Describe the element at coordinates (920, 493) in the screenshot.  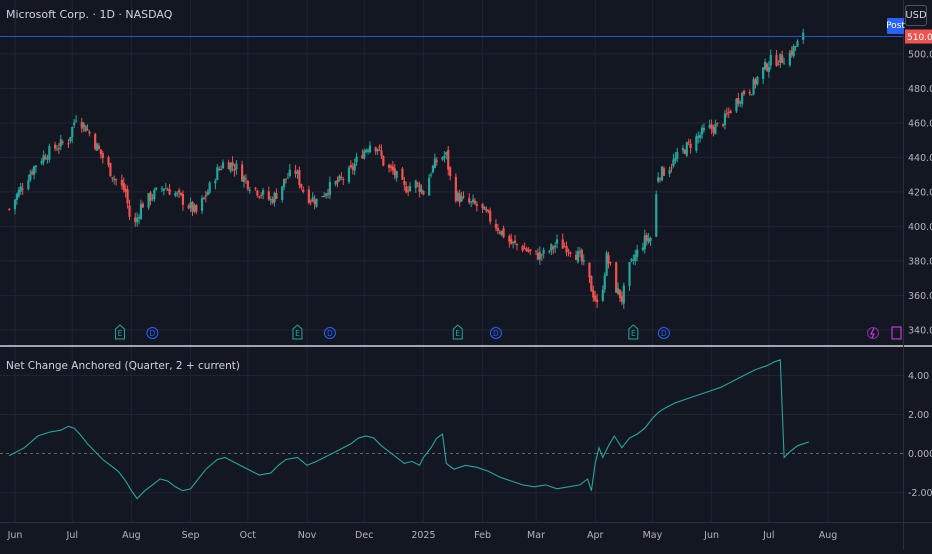
I see `indicator-axis-label: -2.00` at that location.